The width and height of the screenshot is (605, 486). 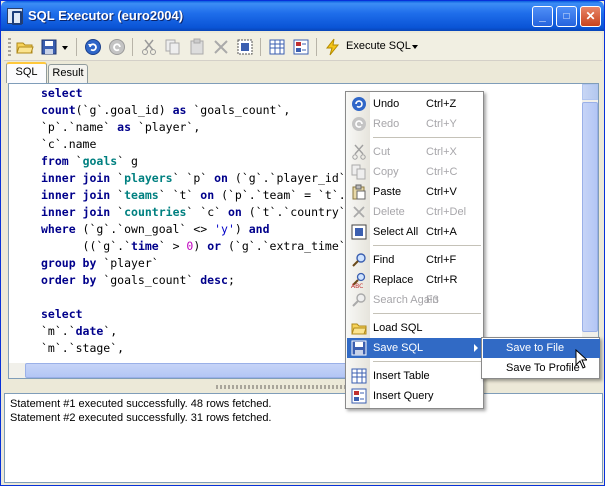 I want to click on tab-sql: SQL, so click(x=26, y=72).